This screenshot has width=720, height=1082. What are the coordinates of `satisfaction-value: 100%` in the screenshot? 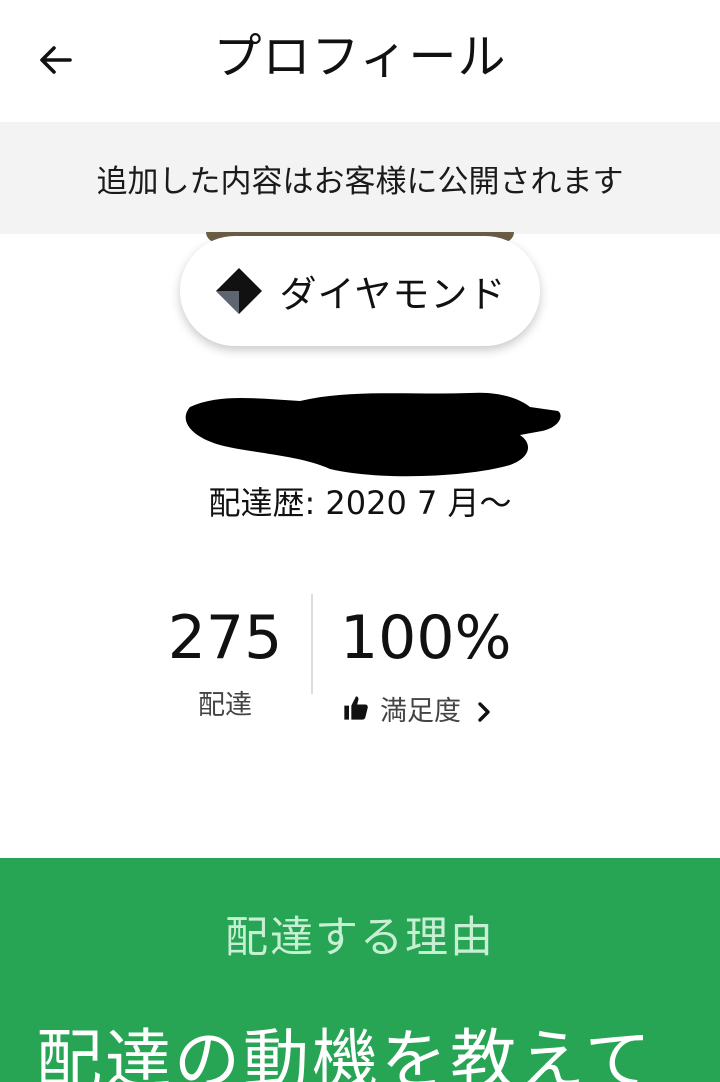 It's located at (426, 638).